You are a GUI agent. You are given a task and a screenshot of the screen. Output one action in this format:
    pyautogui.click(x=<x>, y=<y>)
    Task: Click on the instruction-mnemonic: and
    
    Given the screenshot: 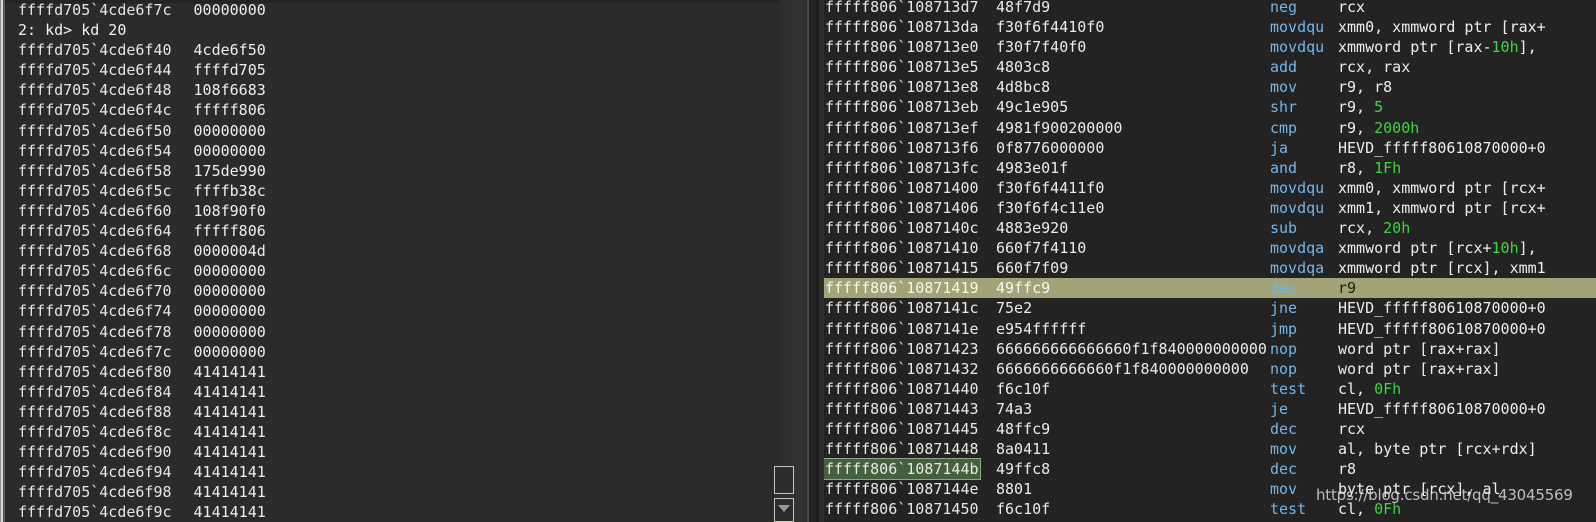 What is the action you would take?
    pyautogui.click(x=1284, y=167)
    